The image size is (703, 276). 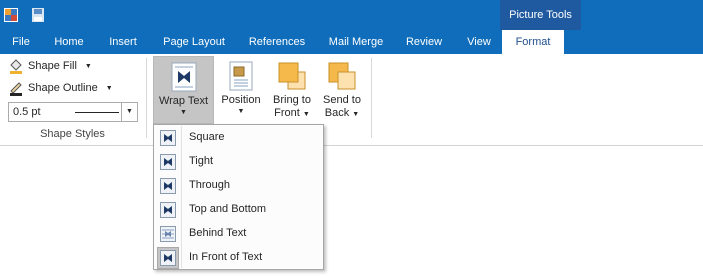 I want to click on menu-item-label: Through, so click(x=209, y=185).